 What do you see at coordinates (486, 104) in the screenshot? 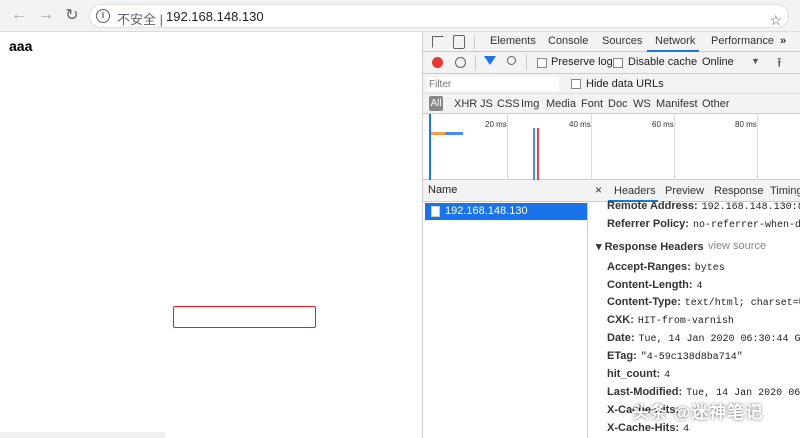
I see `filter-type-js: JS` at bounding box center [486, 104].